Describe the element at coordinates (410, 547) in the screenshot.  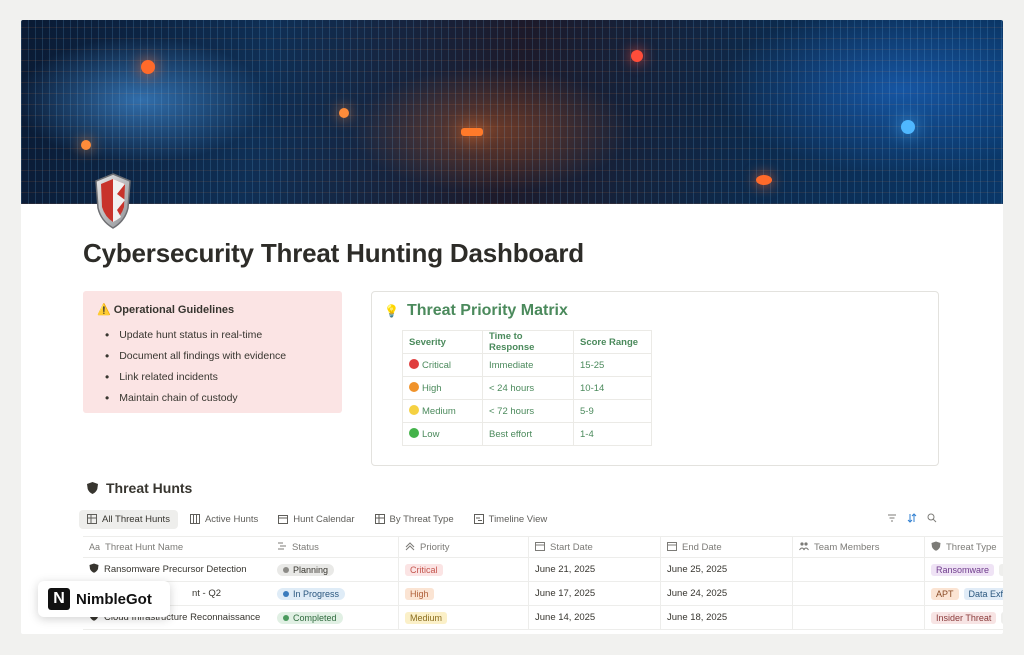
I see `chevron-up-icon` at that location.